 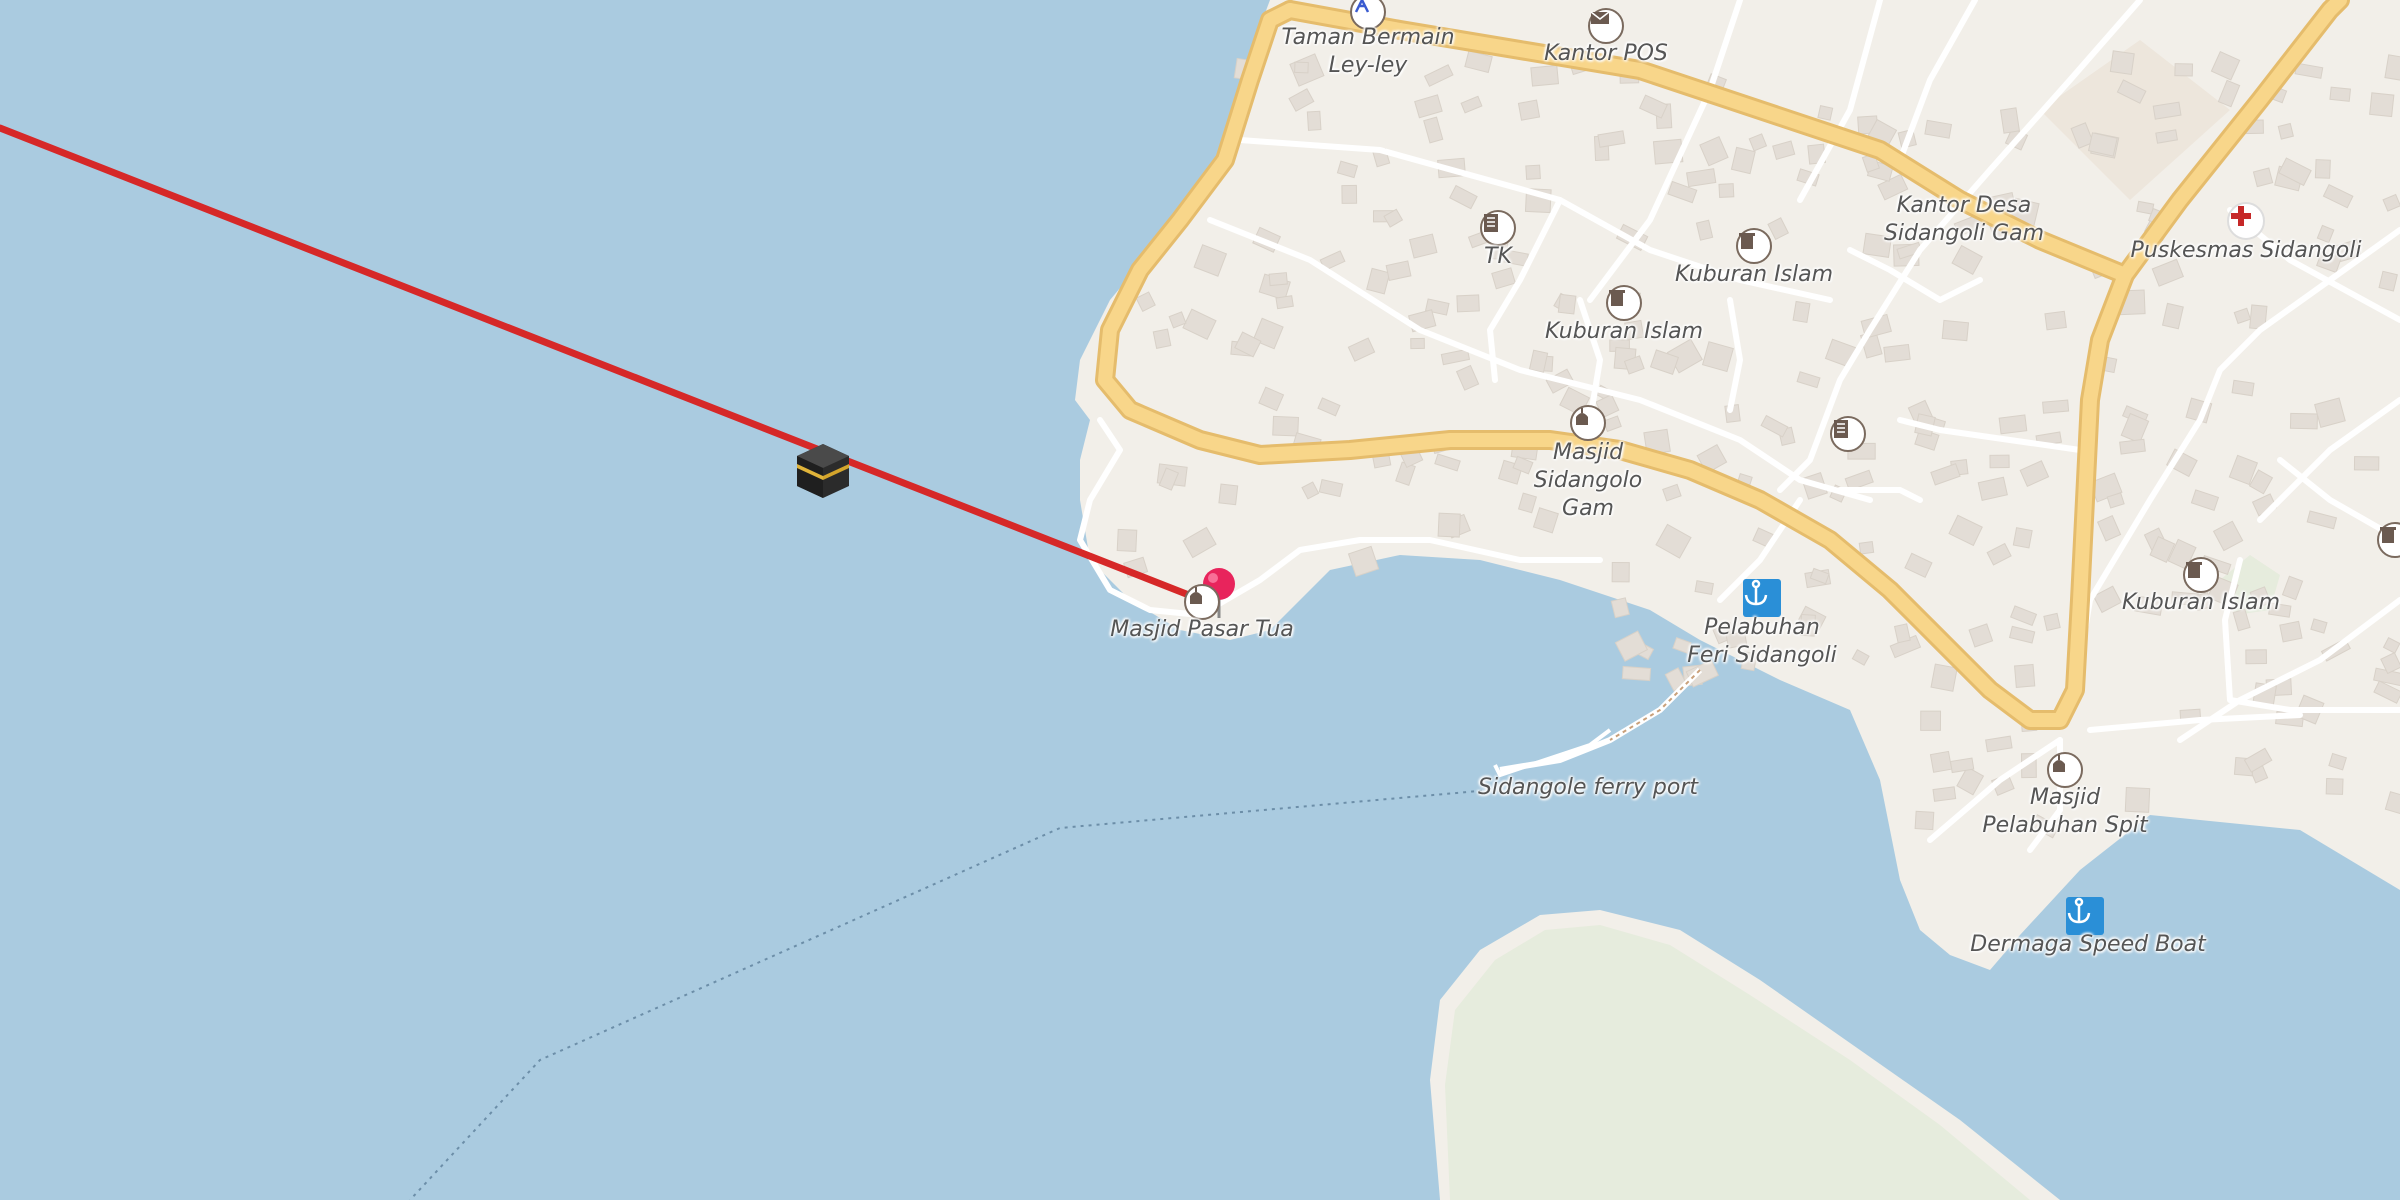 I want to click on label-tk: TK, so click(x=1498, y=256).